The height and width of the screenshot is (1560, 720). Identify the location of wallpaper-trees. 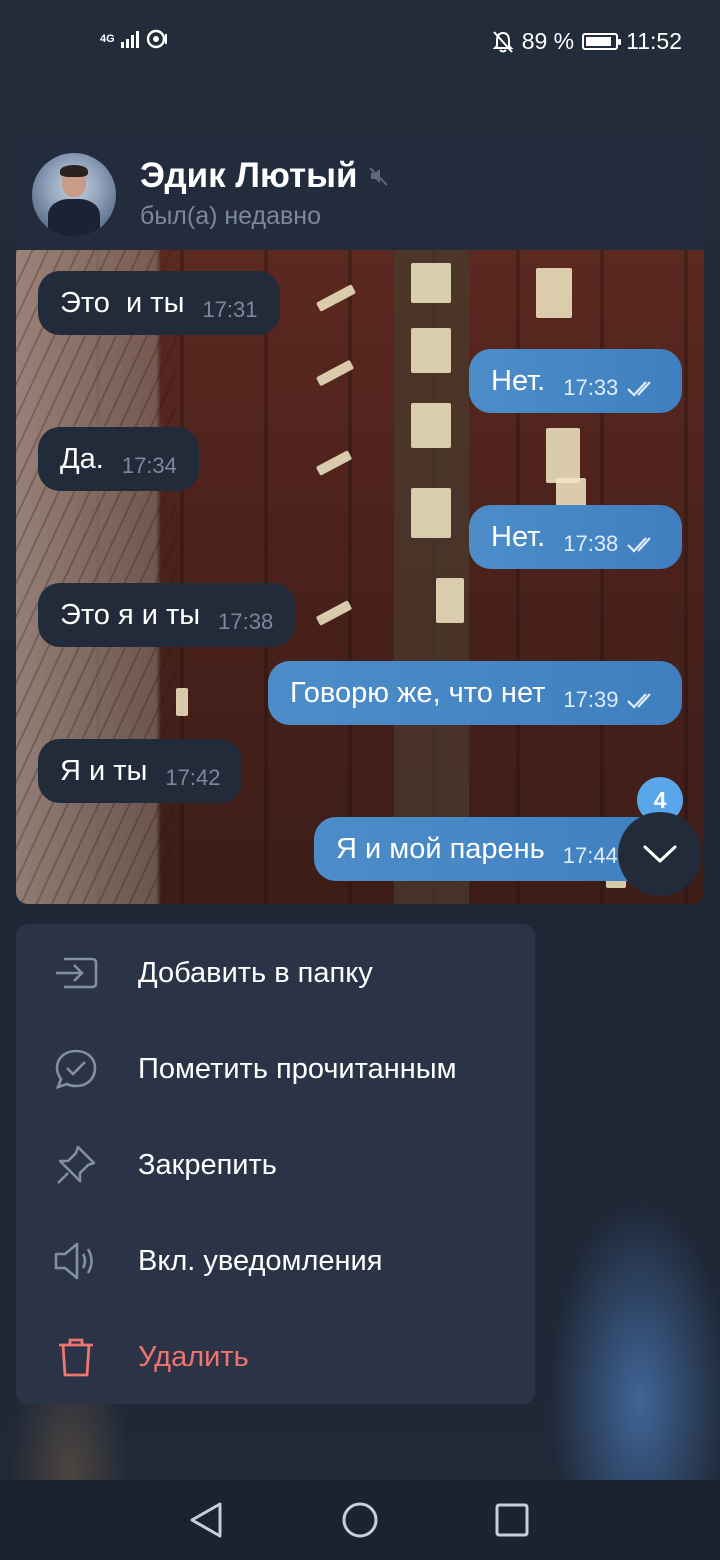
(96, 577).